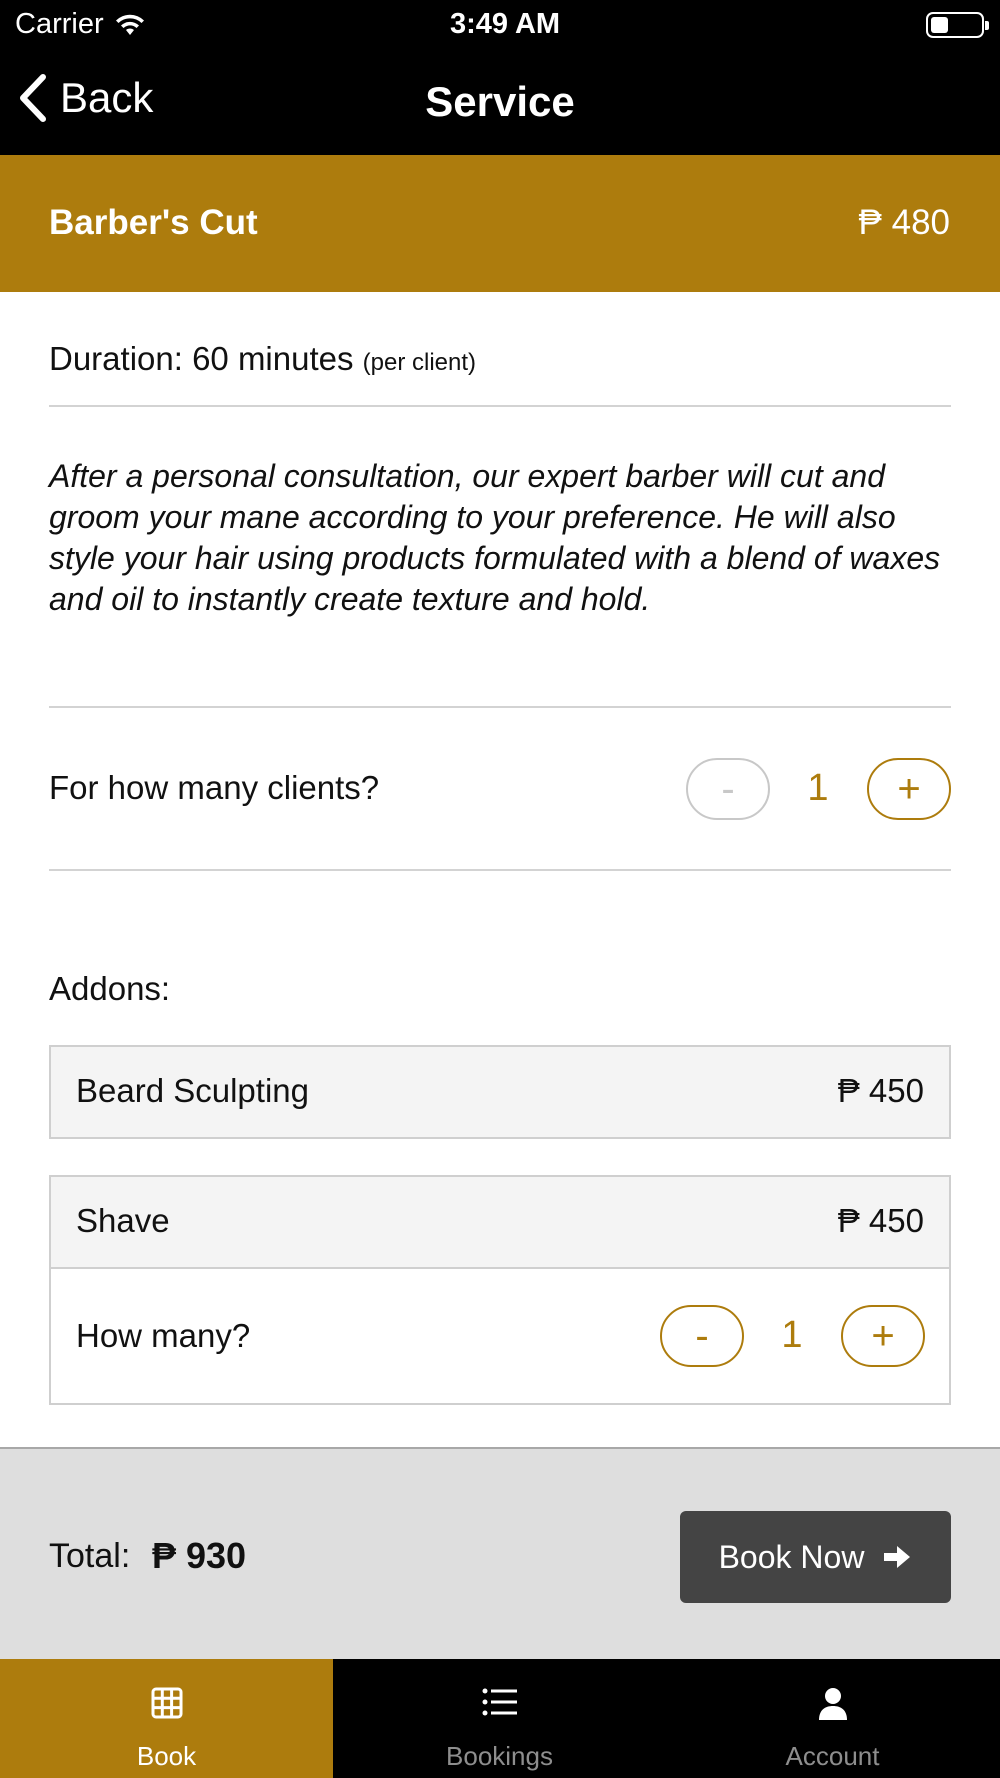  What do you see at coordinates (500, 1222) in the screenshot?
I see `addon-row: Shave ₱ 450` at bounding box center [500, 1222].